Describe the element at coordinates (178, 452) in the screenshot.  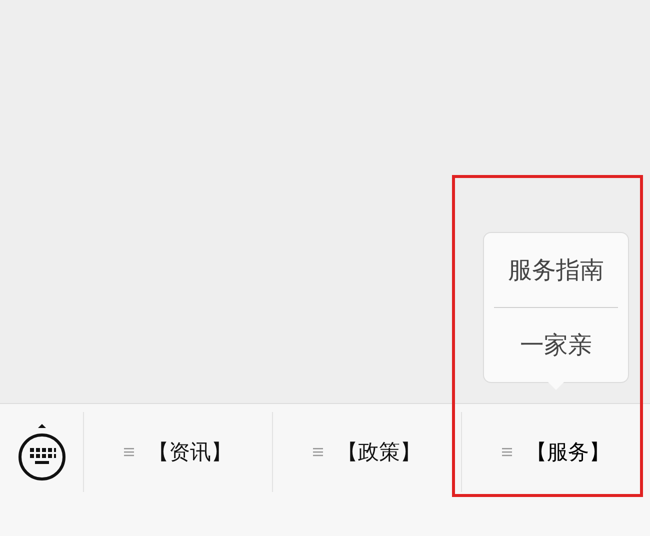
I see `menu-tab: 【资讯】` at that location.